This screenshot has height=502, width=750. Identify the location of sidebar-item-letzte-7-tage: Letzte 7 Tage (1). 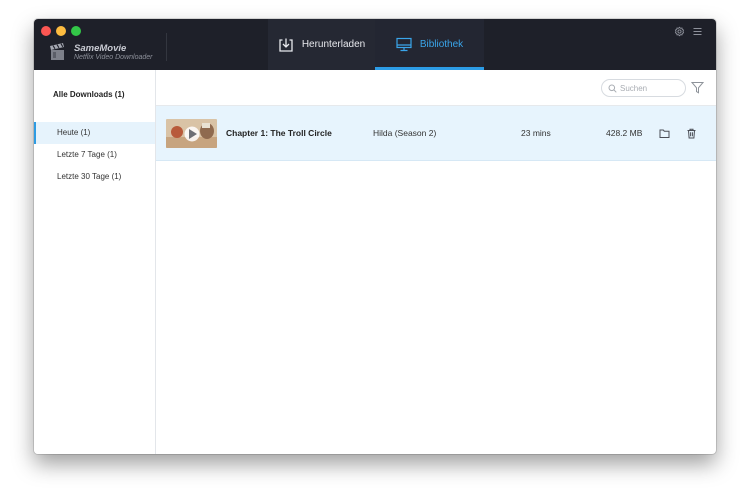
(94, 155).